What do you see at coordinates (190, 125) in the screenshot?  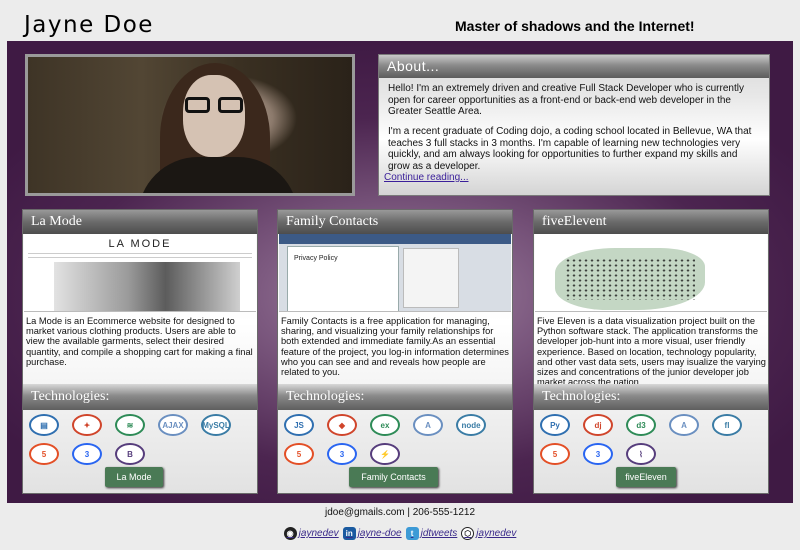 I see `profile-photo` at bounding box center [190, 125].